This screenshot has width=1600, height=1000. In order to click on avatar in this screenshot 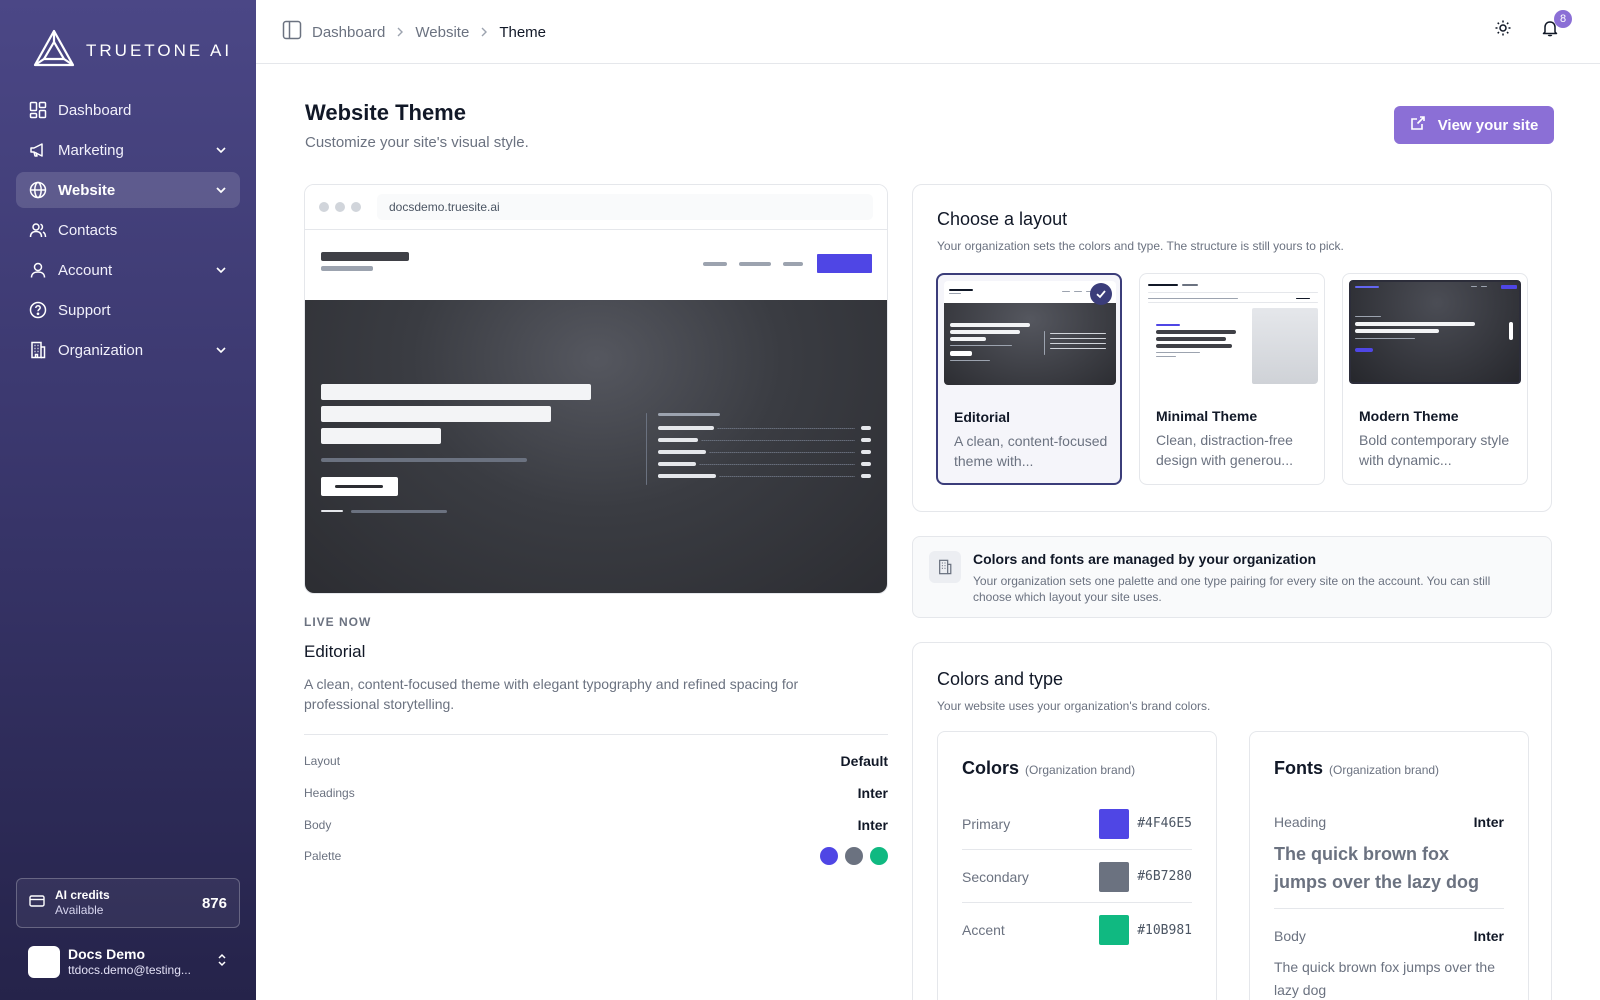, I will do `click(44, 962)`.